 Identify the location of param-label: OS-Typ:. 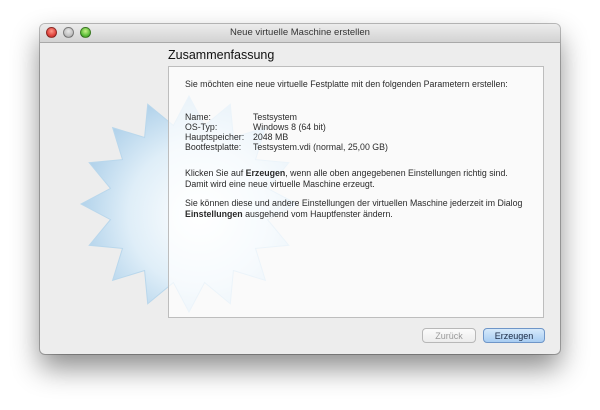
(201, 127).